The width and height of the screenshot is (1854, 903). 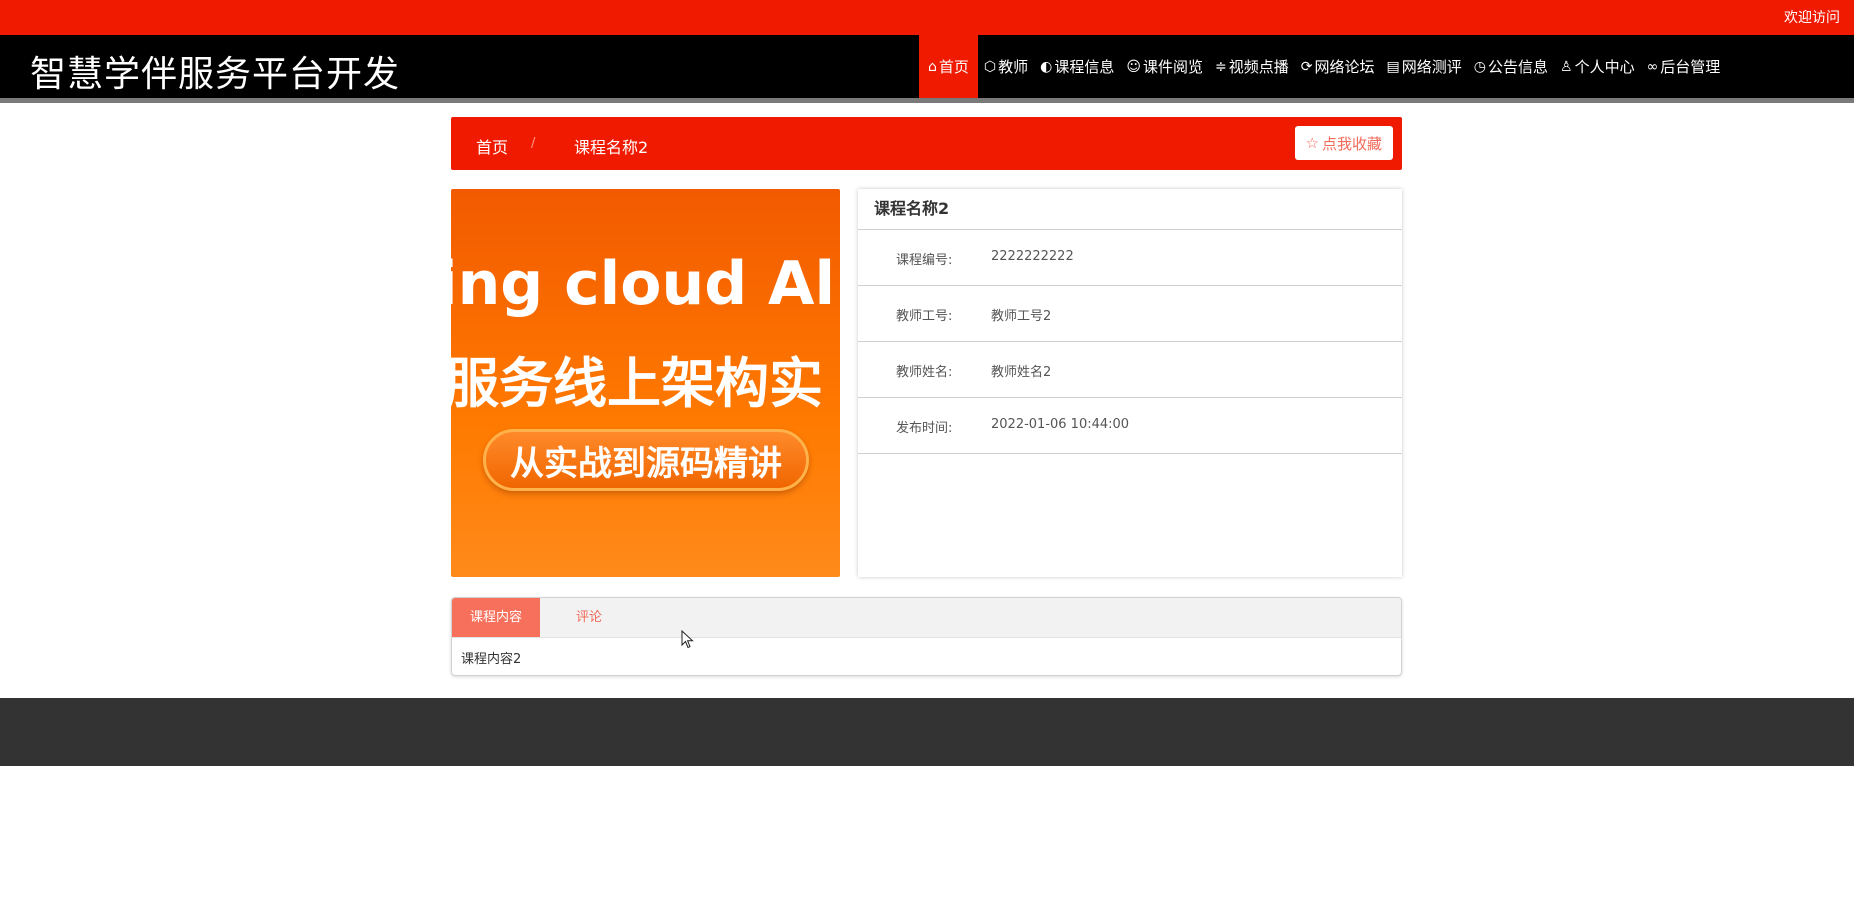 I want to click on nav-item-forum: ⟳ 网络论坛, so click(x=1338, y=66).